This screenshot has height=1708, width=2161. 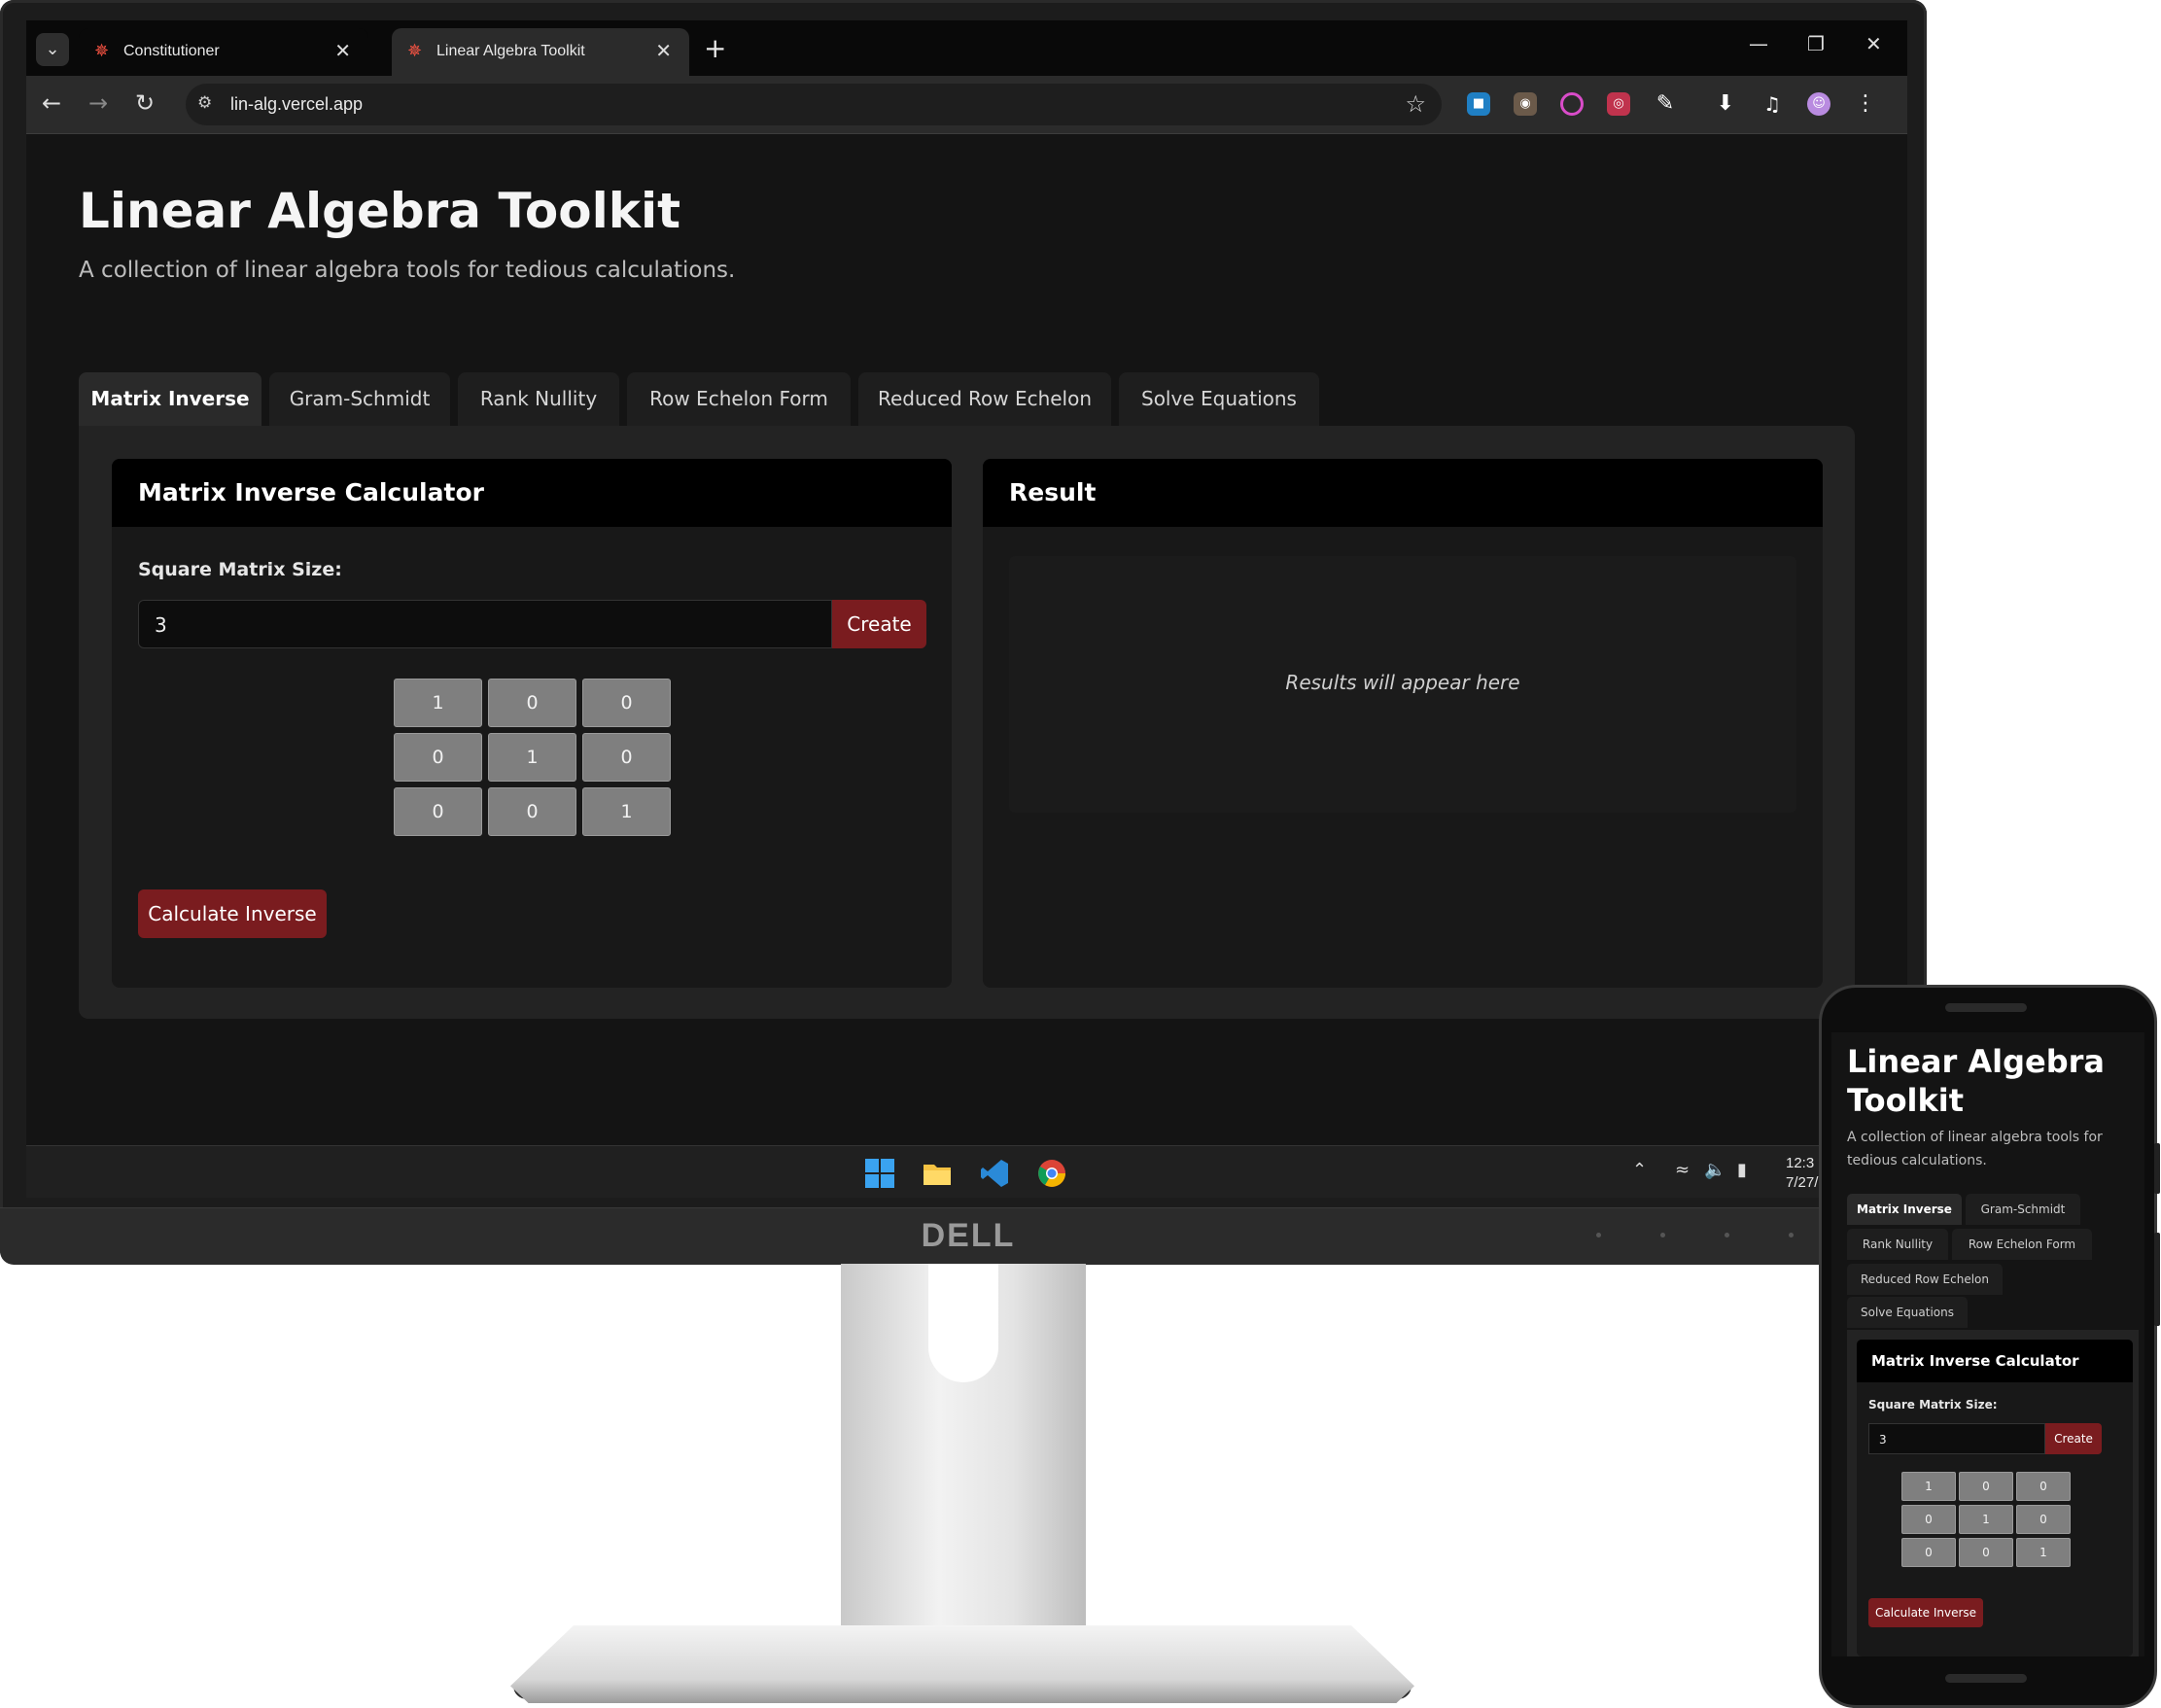 I want to click on reload-icon: ↻, so click(x=145, y=103).